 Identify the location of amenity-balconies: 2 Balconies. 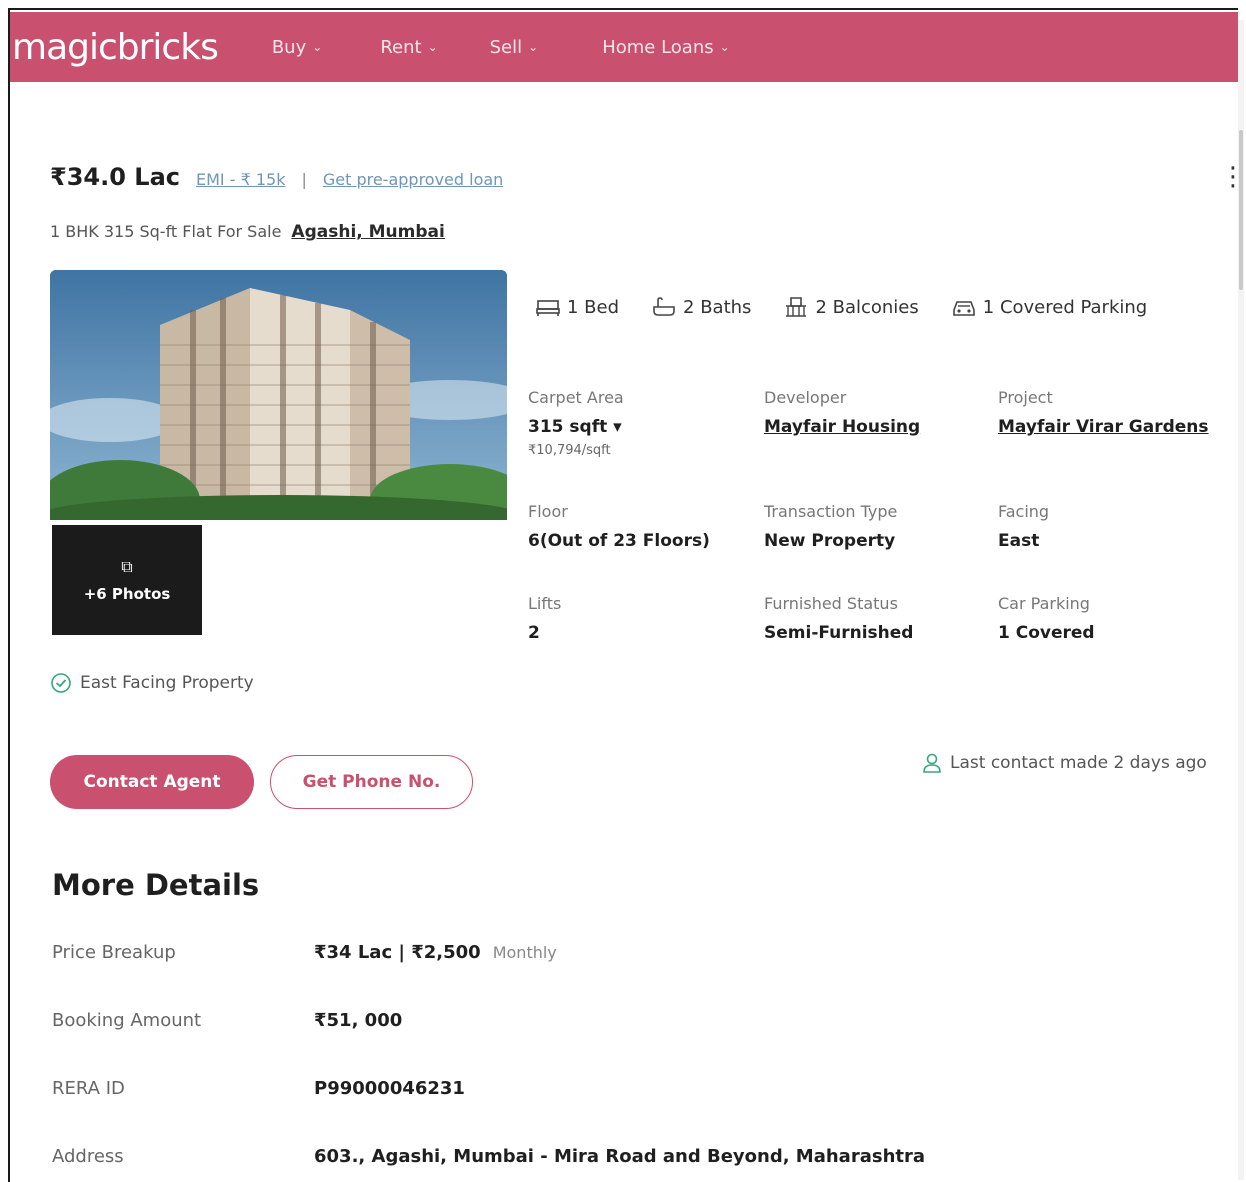
(851, 307).